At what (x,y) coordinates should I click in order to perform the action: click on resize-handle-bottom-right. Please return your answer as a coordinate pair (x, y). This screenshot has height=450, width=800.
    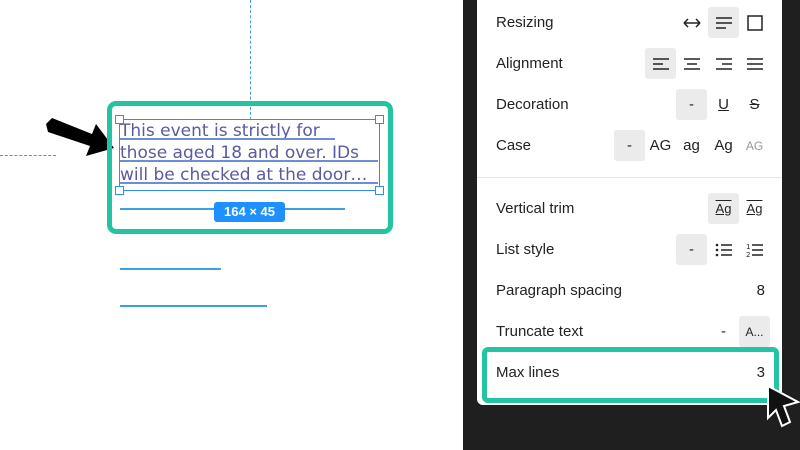
    Looking at the image, I should click on (379, 190).